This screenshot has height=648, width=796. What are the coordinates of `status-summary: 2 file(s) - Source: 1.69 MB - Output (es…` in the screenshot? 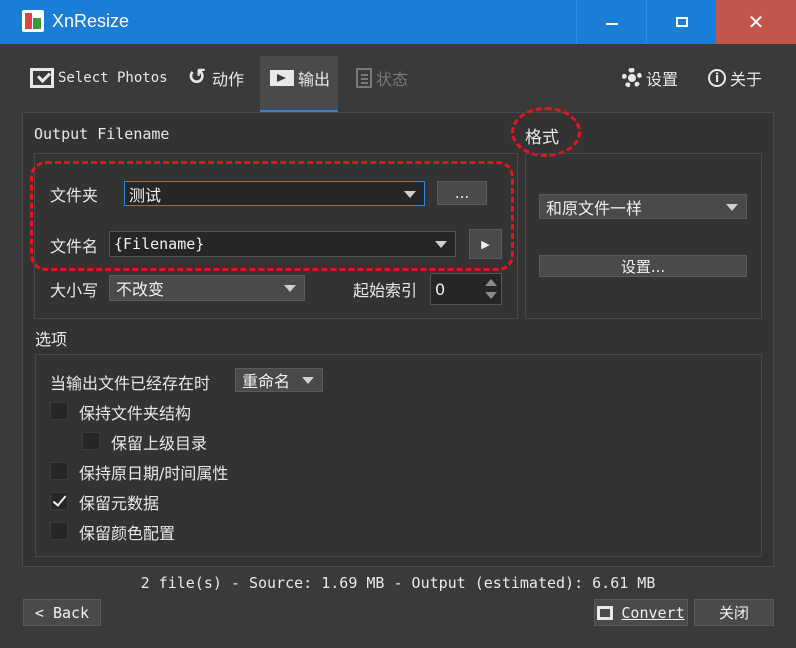 It's located at (398, 583).